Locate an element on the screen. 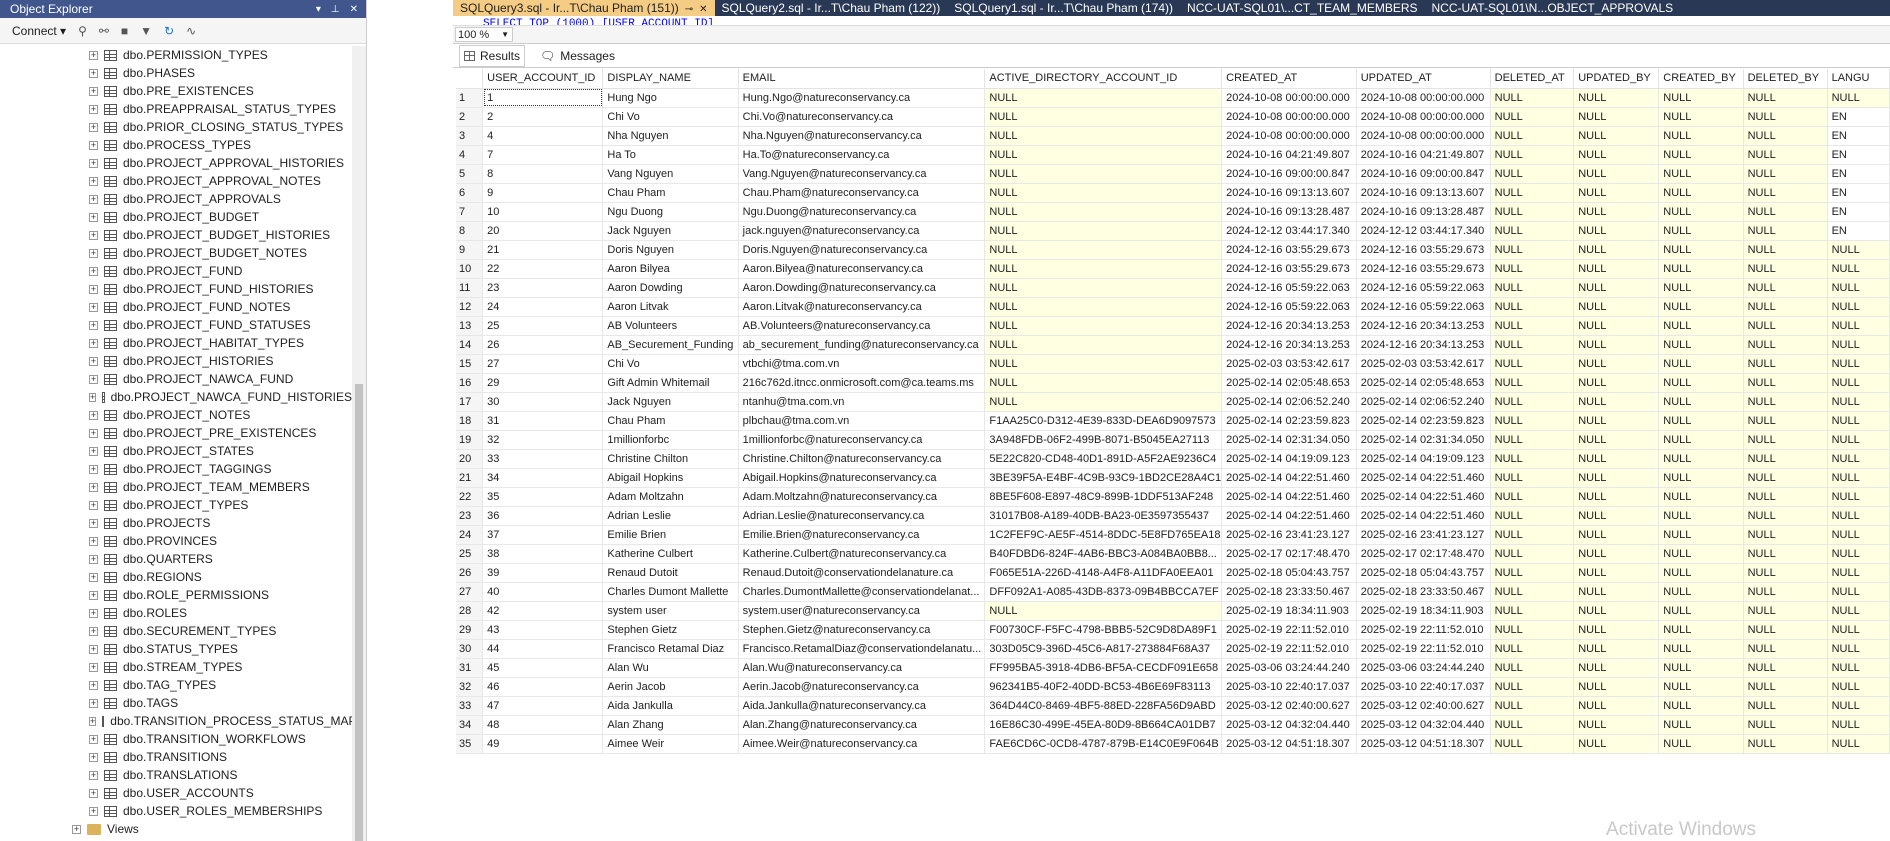  table-cell: Alan.Zhang@natureconservancy.ca is located at coordinates (862, 725).